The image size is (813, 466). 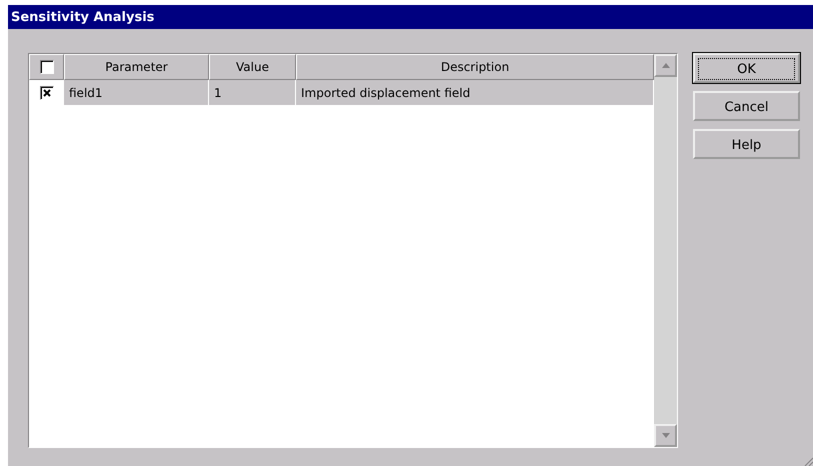 I want to click on table-cell: field1, so click(x=136, y=93).